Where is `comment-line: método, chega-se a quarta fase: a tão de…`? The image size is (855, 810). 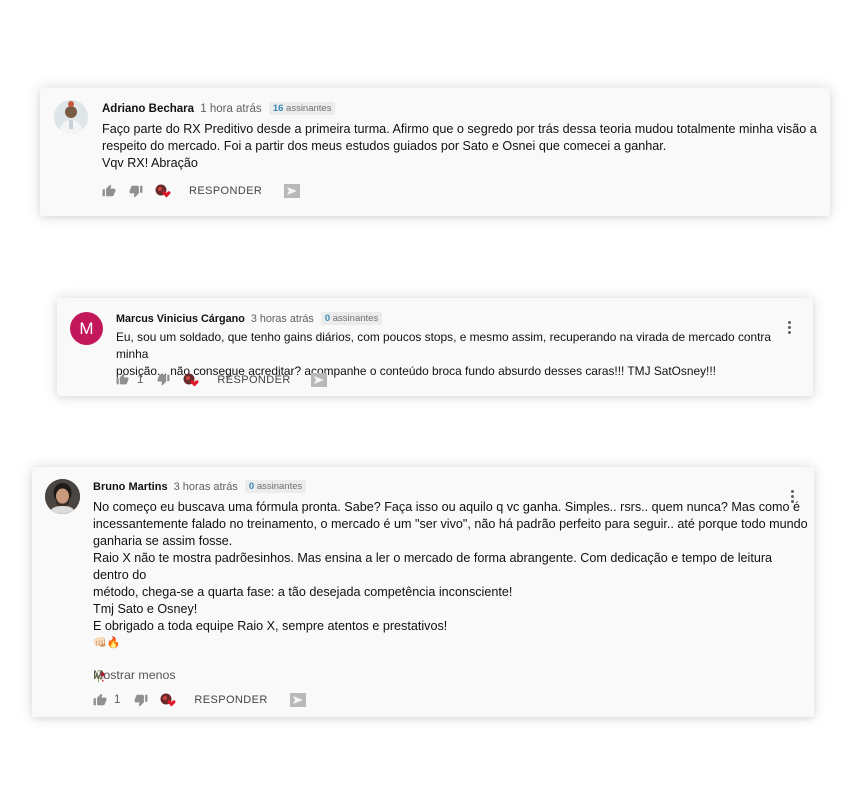 comment-line: método, chega-se a quarta fase: a tão de… is located at coordinates (303, 592).